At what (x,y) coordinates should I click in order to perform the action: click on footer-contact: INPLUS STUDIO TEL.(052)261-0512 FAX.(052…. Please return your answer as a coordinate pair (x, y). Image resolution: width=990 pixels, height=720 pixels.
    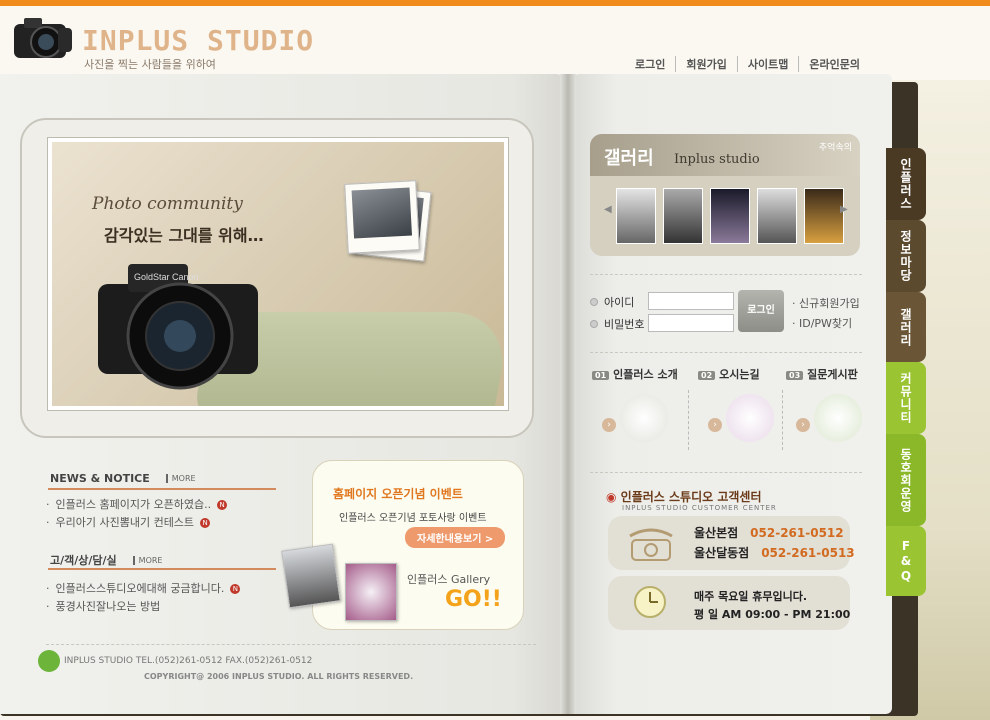
    Looking at the image, I should click on (188, 661).